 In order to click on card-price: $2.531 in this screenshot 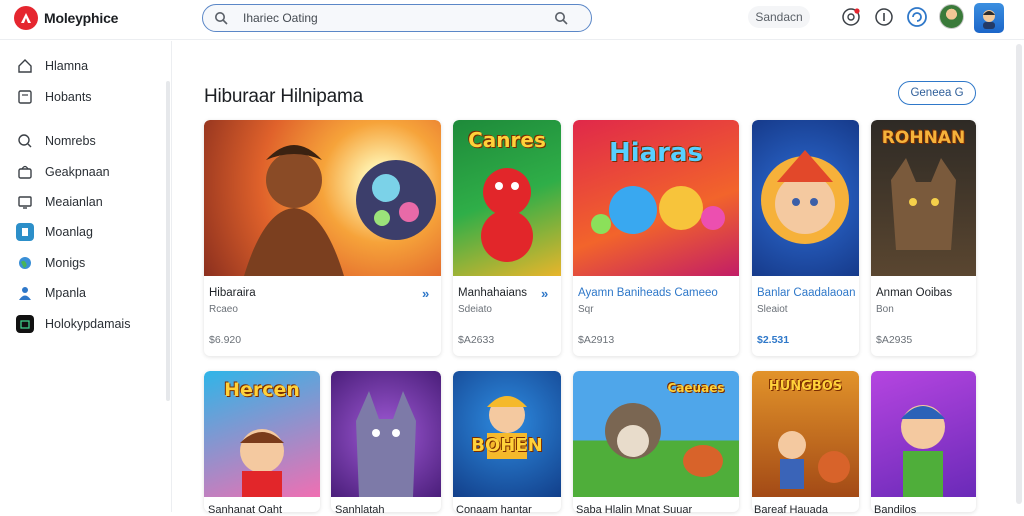, I will do `click(773, 340)`.